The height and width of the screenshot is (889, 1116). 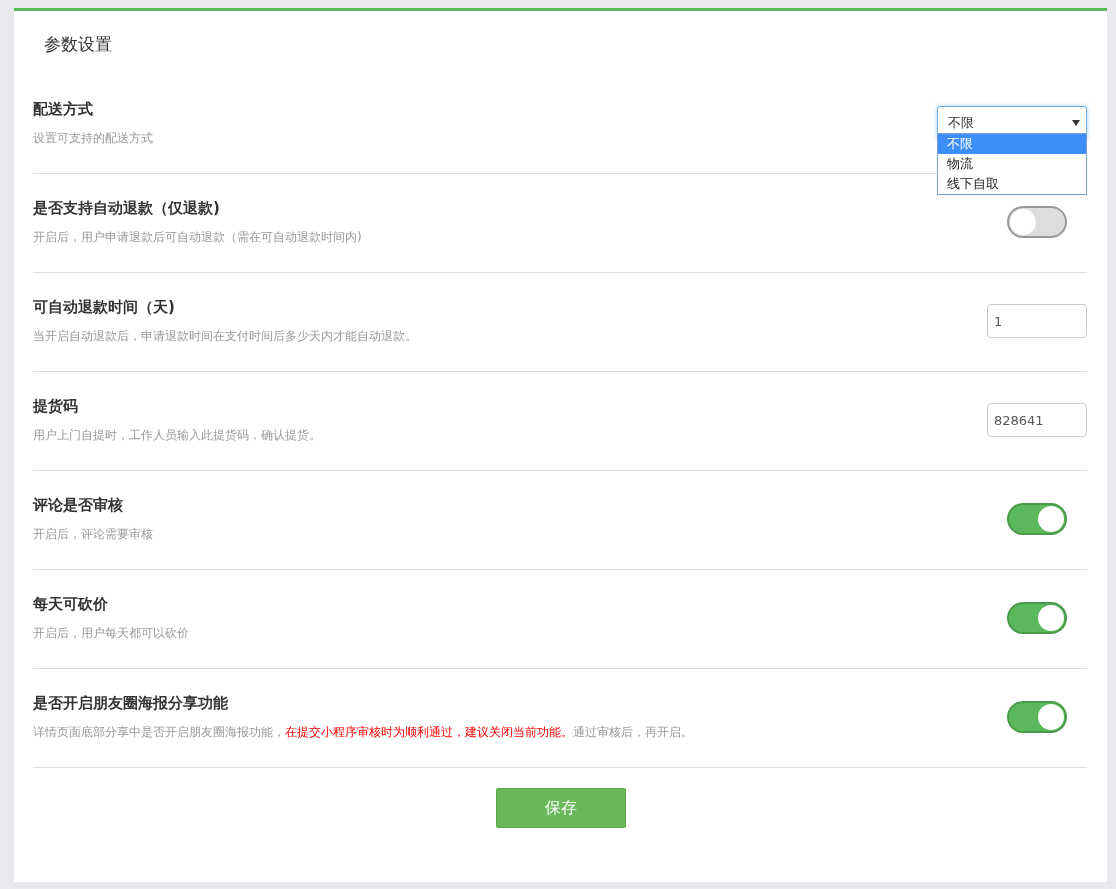 I want to click on setting-description: 开启后，评论需要审核, so click(x=93, y=534).